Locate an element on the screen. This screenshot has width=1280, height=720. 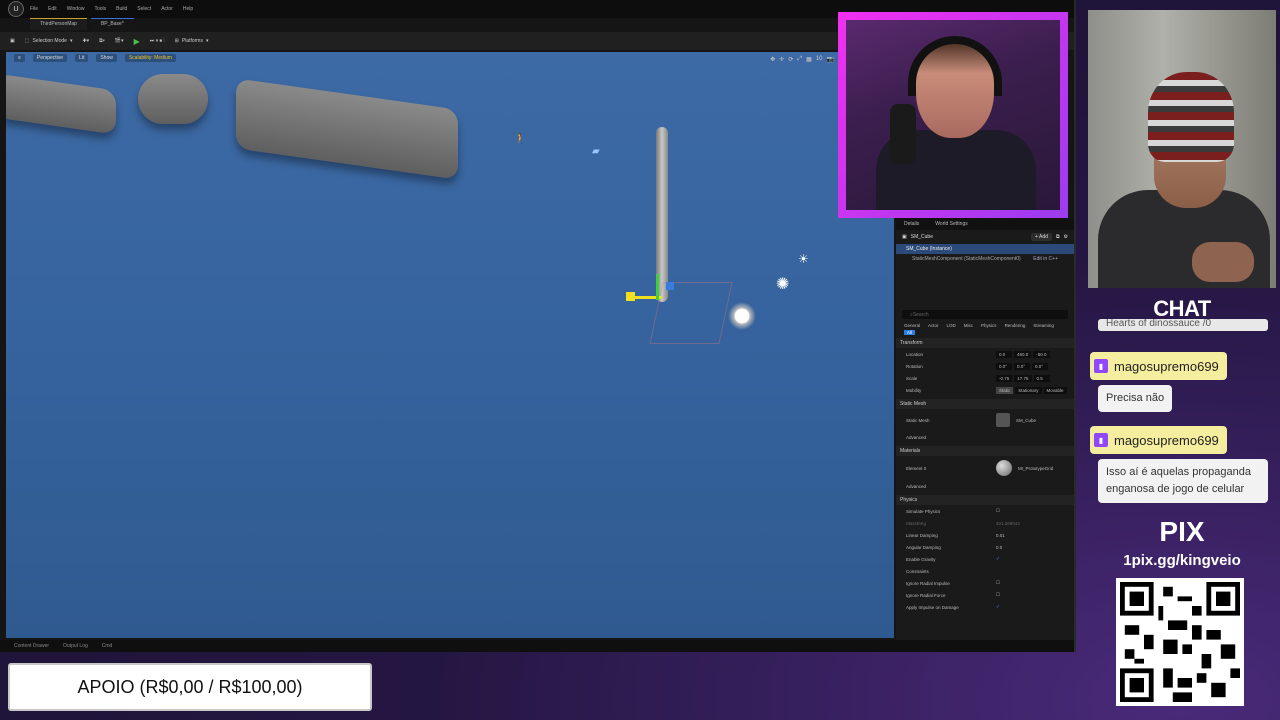
linear-damping-value: 0.01 is located at coordinates (1000, 535).